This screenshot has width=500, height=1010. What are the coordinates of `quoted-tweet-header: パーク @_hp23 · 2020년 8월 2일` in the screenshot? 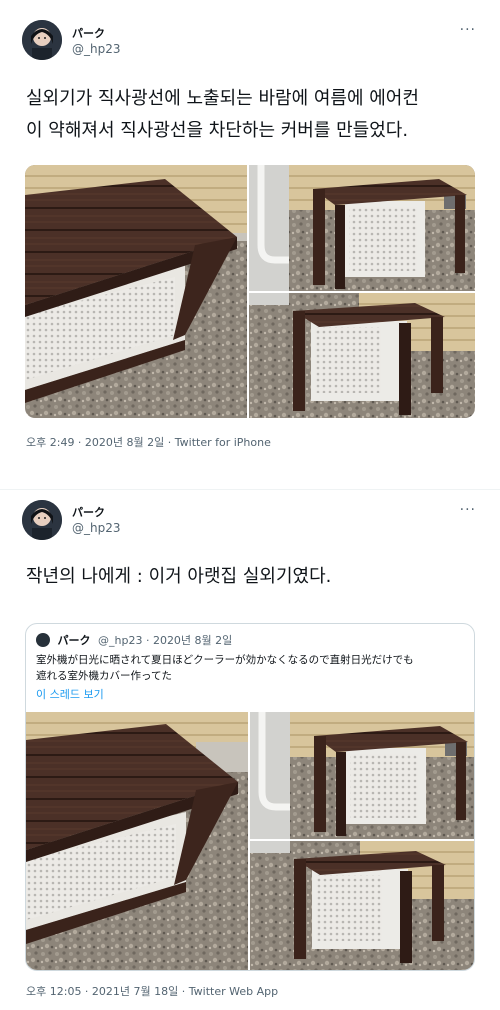 It's located at (134, 640).